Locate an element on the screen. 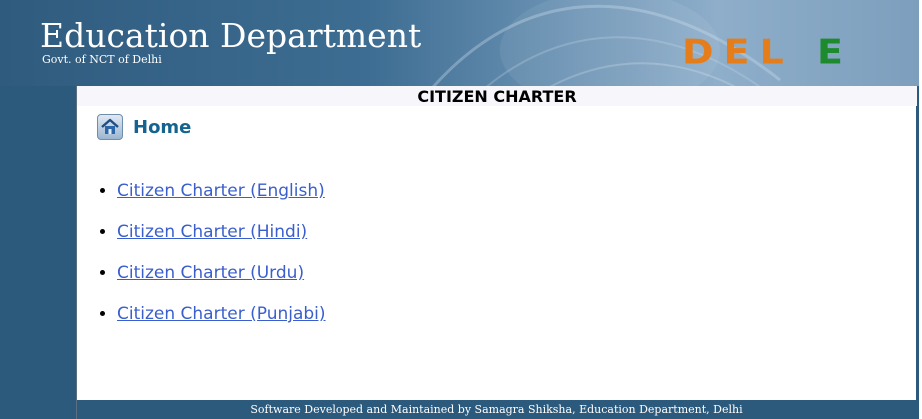 The width and height of the screenshot is (922, 419). right-border is located at coordinates (917, 252).